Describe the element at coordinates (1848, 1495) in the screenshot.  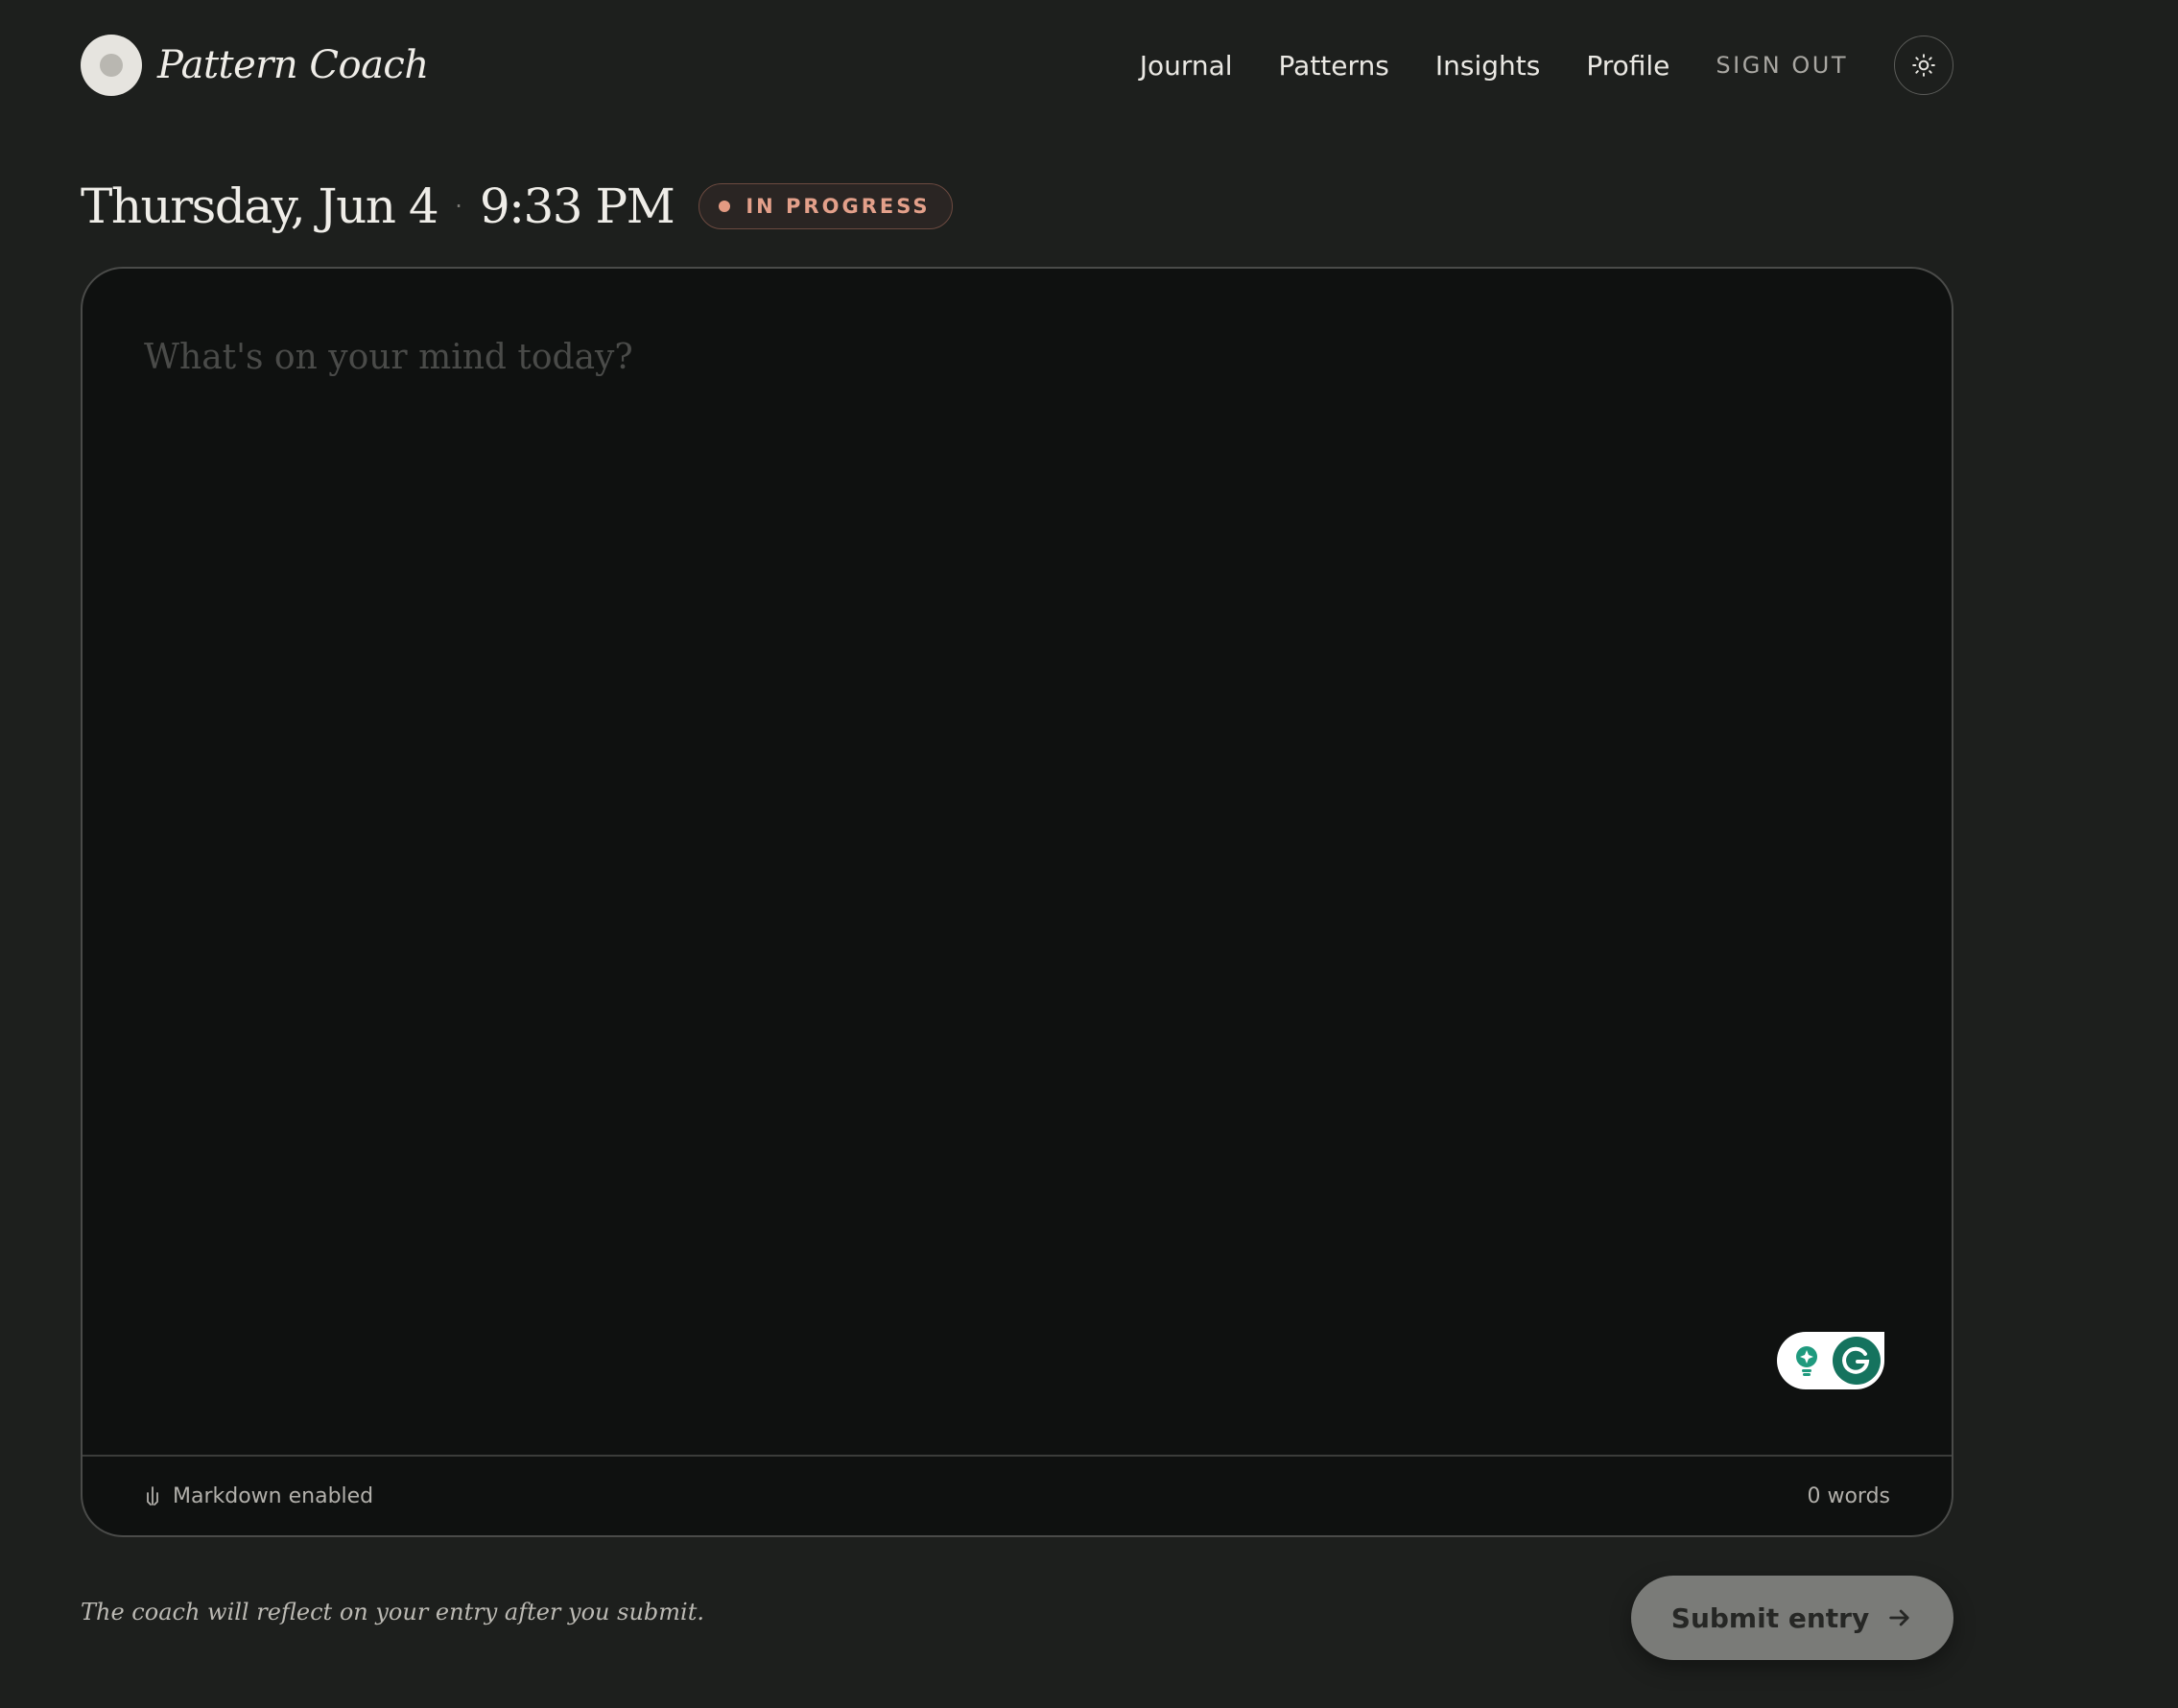
I see `word-count: 0 words` at that location.